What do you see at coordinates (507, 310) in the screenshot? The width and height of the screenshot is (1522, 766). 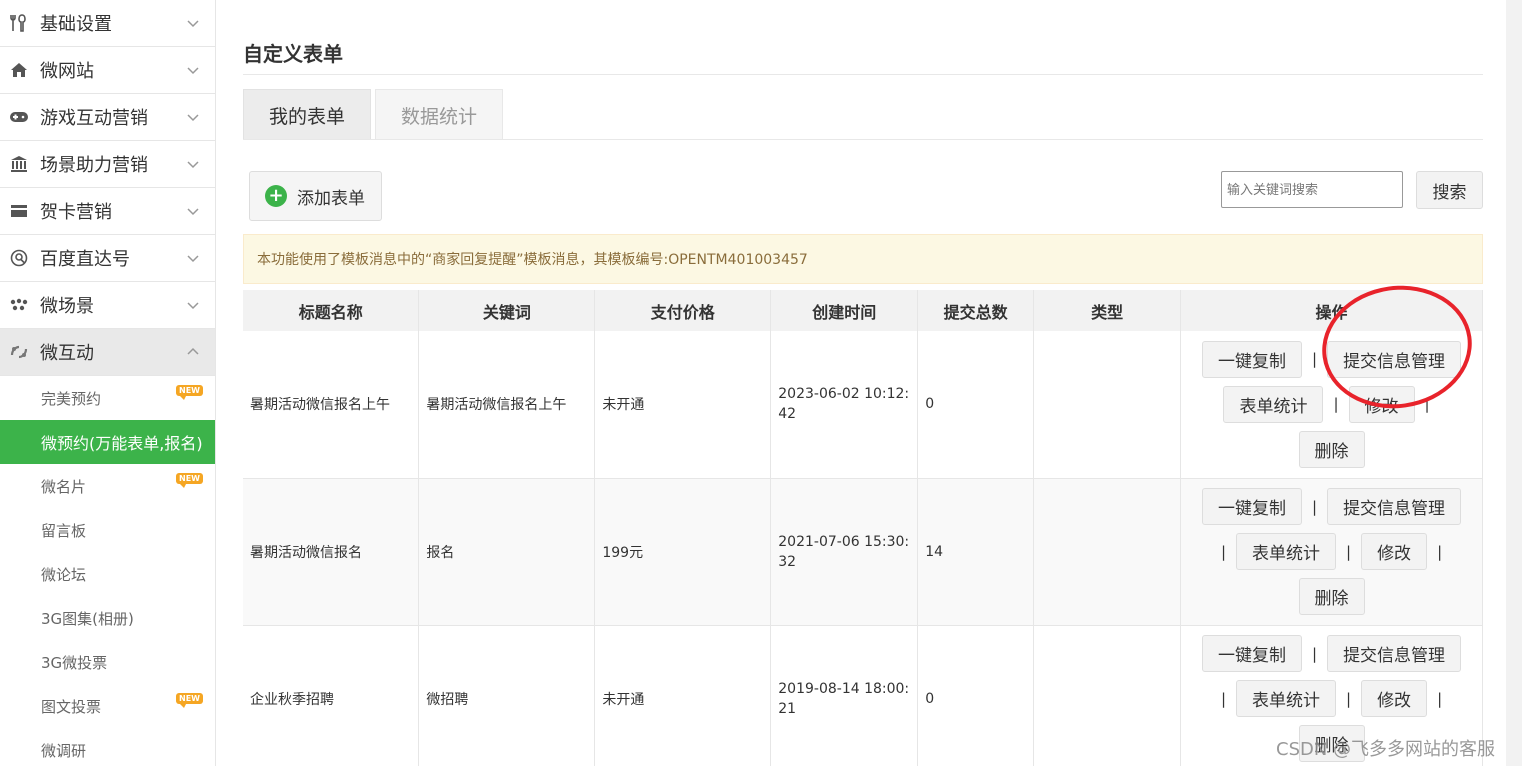 I see `column-header: 关键词` at bounding box center [507, 310].